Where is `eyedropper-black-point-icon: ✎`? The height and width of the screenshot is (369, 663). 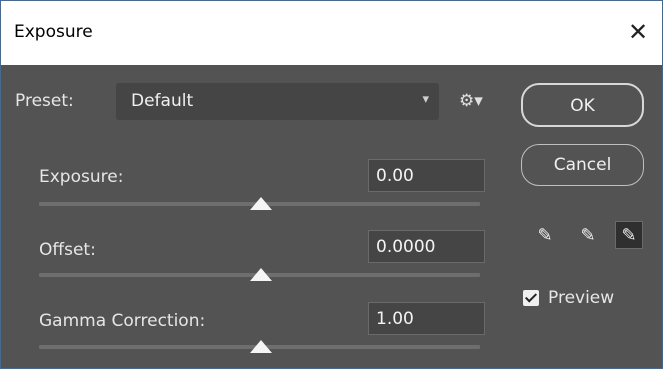 eyedropper-black-point-icon: ✎ is located at coordinates (545, 235).